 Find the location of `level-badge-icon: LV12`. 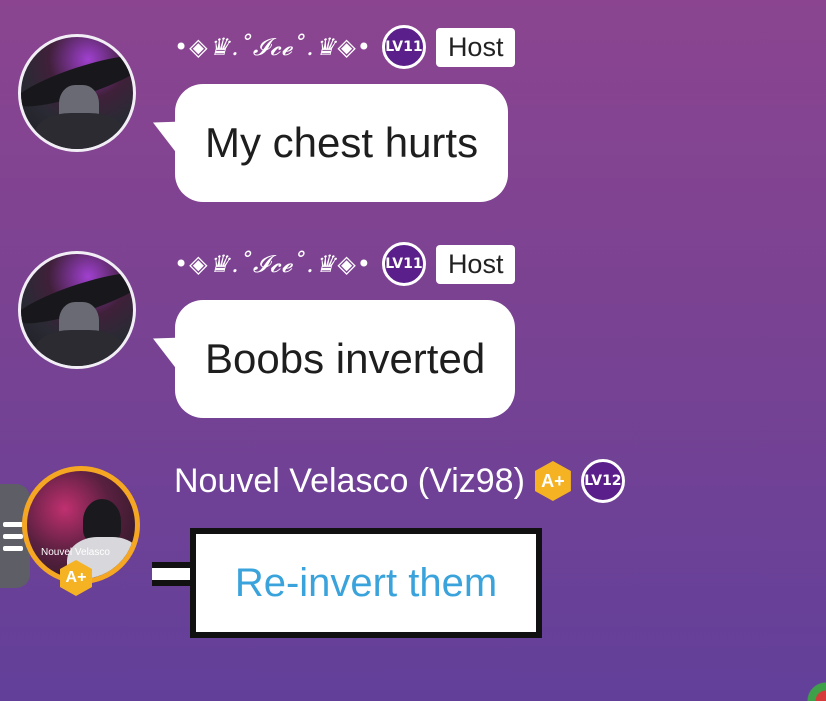

level-badge-icon: LV12 is located at coordinates (602, 481).